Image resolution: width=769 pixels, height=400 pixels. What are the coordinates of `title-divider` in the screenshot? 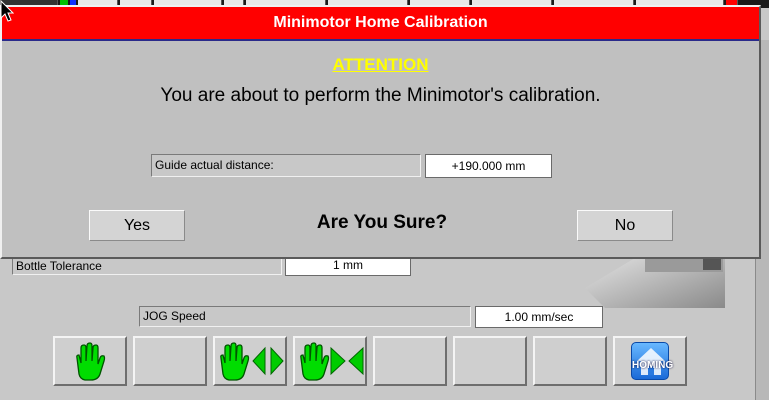 It's located at (380, 40).